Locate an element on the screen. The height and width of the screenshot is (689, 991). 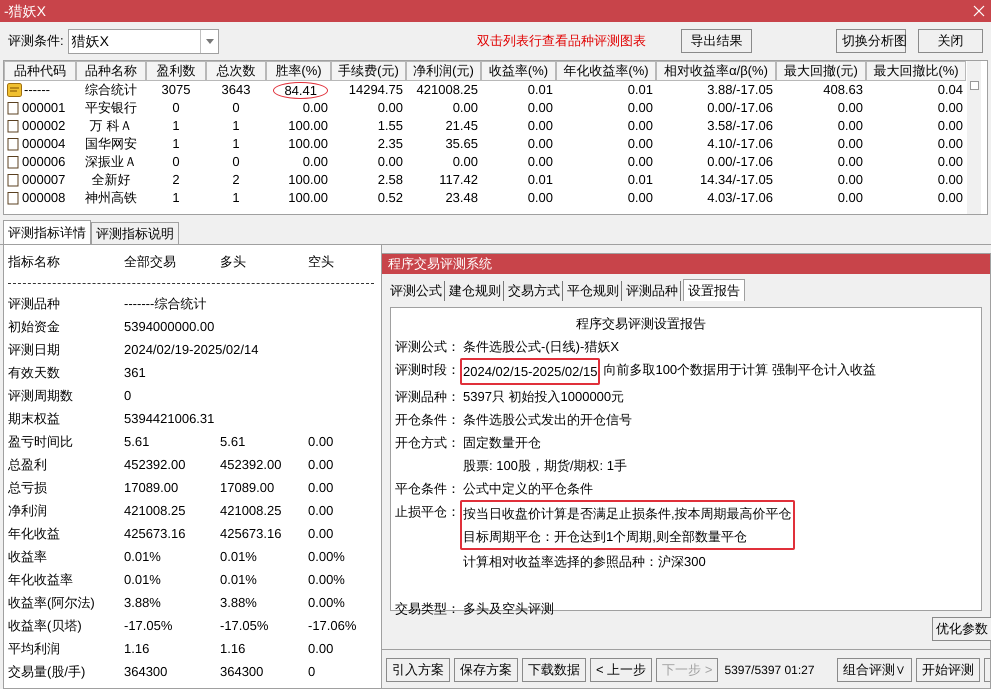
table-cell-text: 1.55 is located at coordinates (390, 126).